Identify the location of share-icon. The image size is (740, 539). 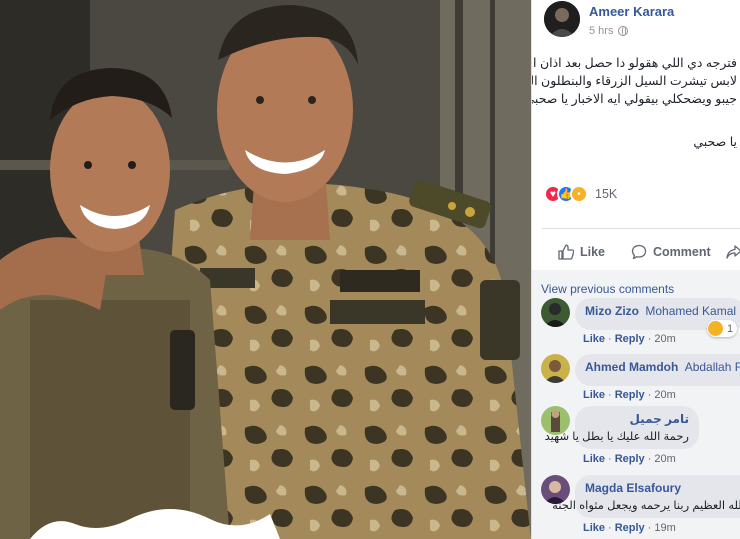
(733, 252).